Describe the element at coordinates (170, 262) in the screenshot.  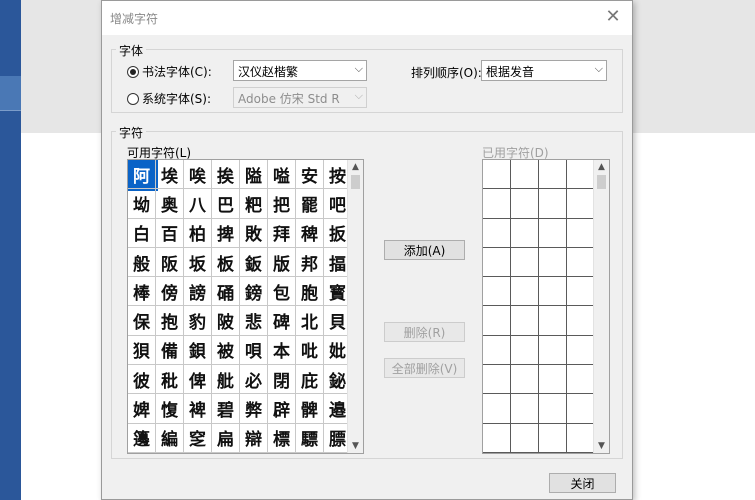
I see `character-cell: 阪` at that location.